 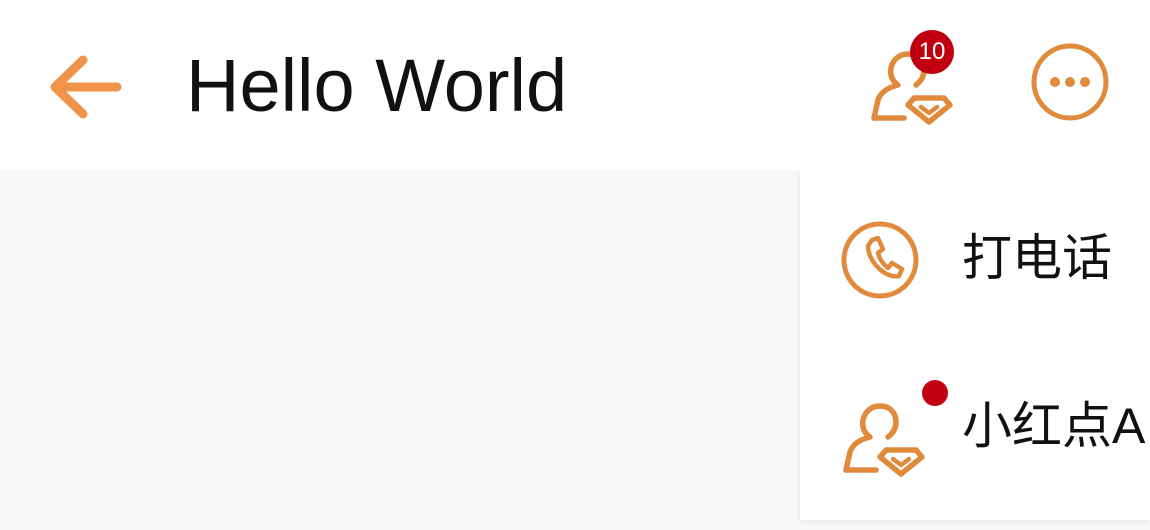 I want to click on vip-notification-button: 10, so click(x=915, y=85).